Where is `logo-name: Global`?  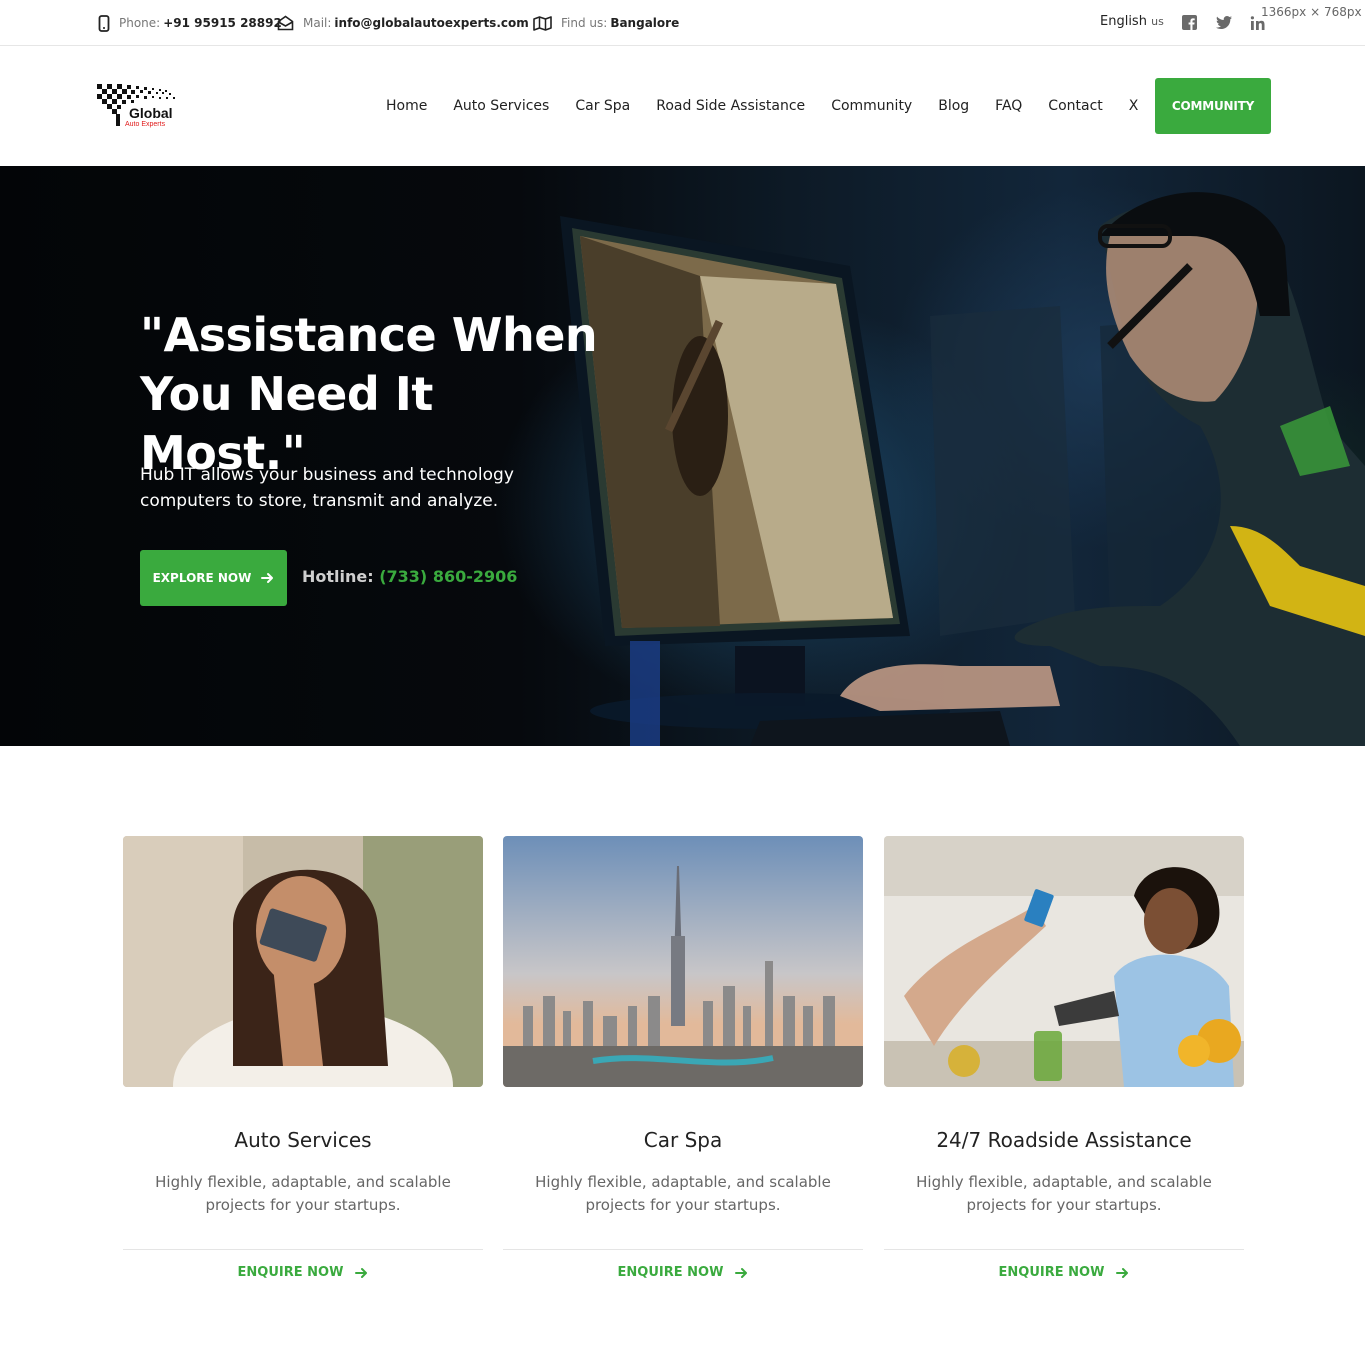 logo-name: Global is located at coordinates (151, 113).